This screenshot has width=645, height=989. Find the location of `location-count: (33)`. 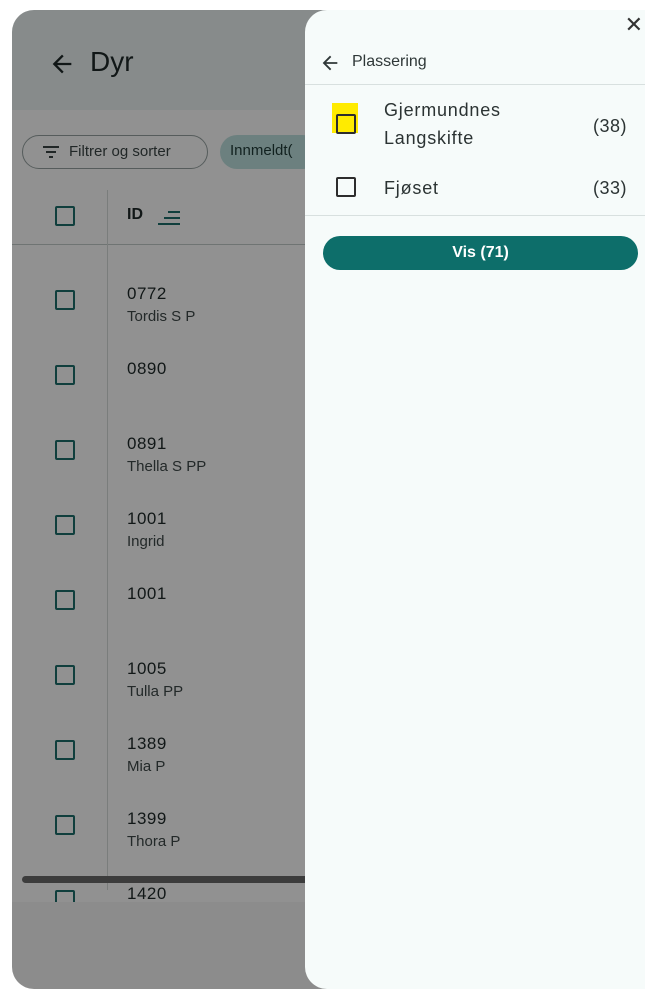

location-count: (33) is located at coordinates (609, 188).